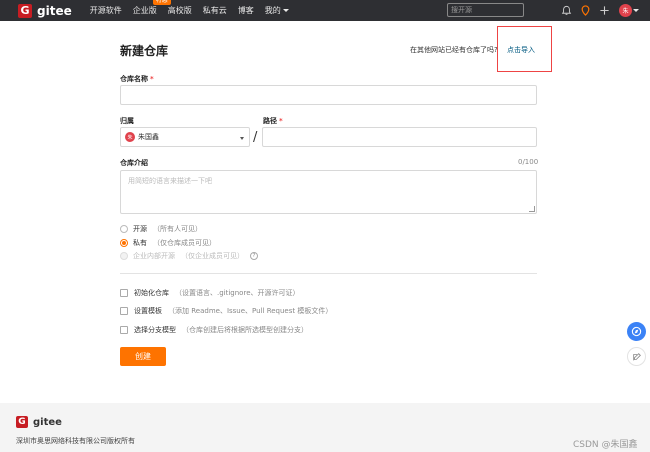  Describe the element at coordinates (399, 137) in the screenshot. I see `path-input` at that location.